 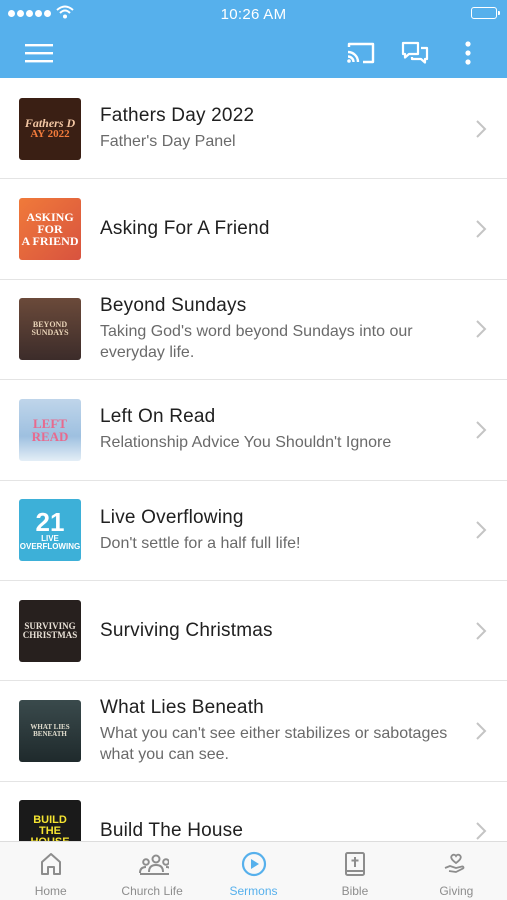 I want to click on tab-label: Bible, so click(x=355, y=891).